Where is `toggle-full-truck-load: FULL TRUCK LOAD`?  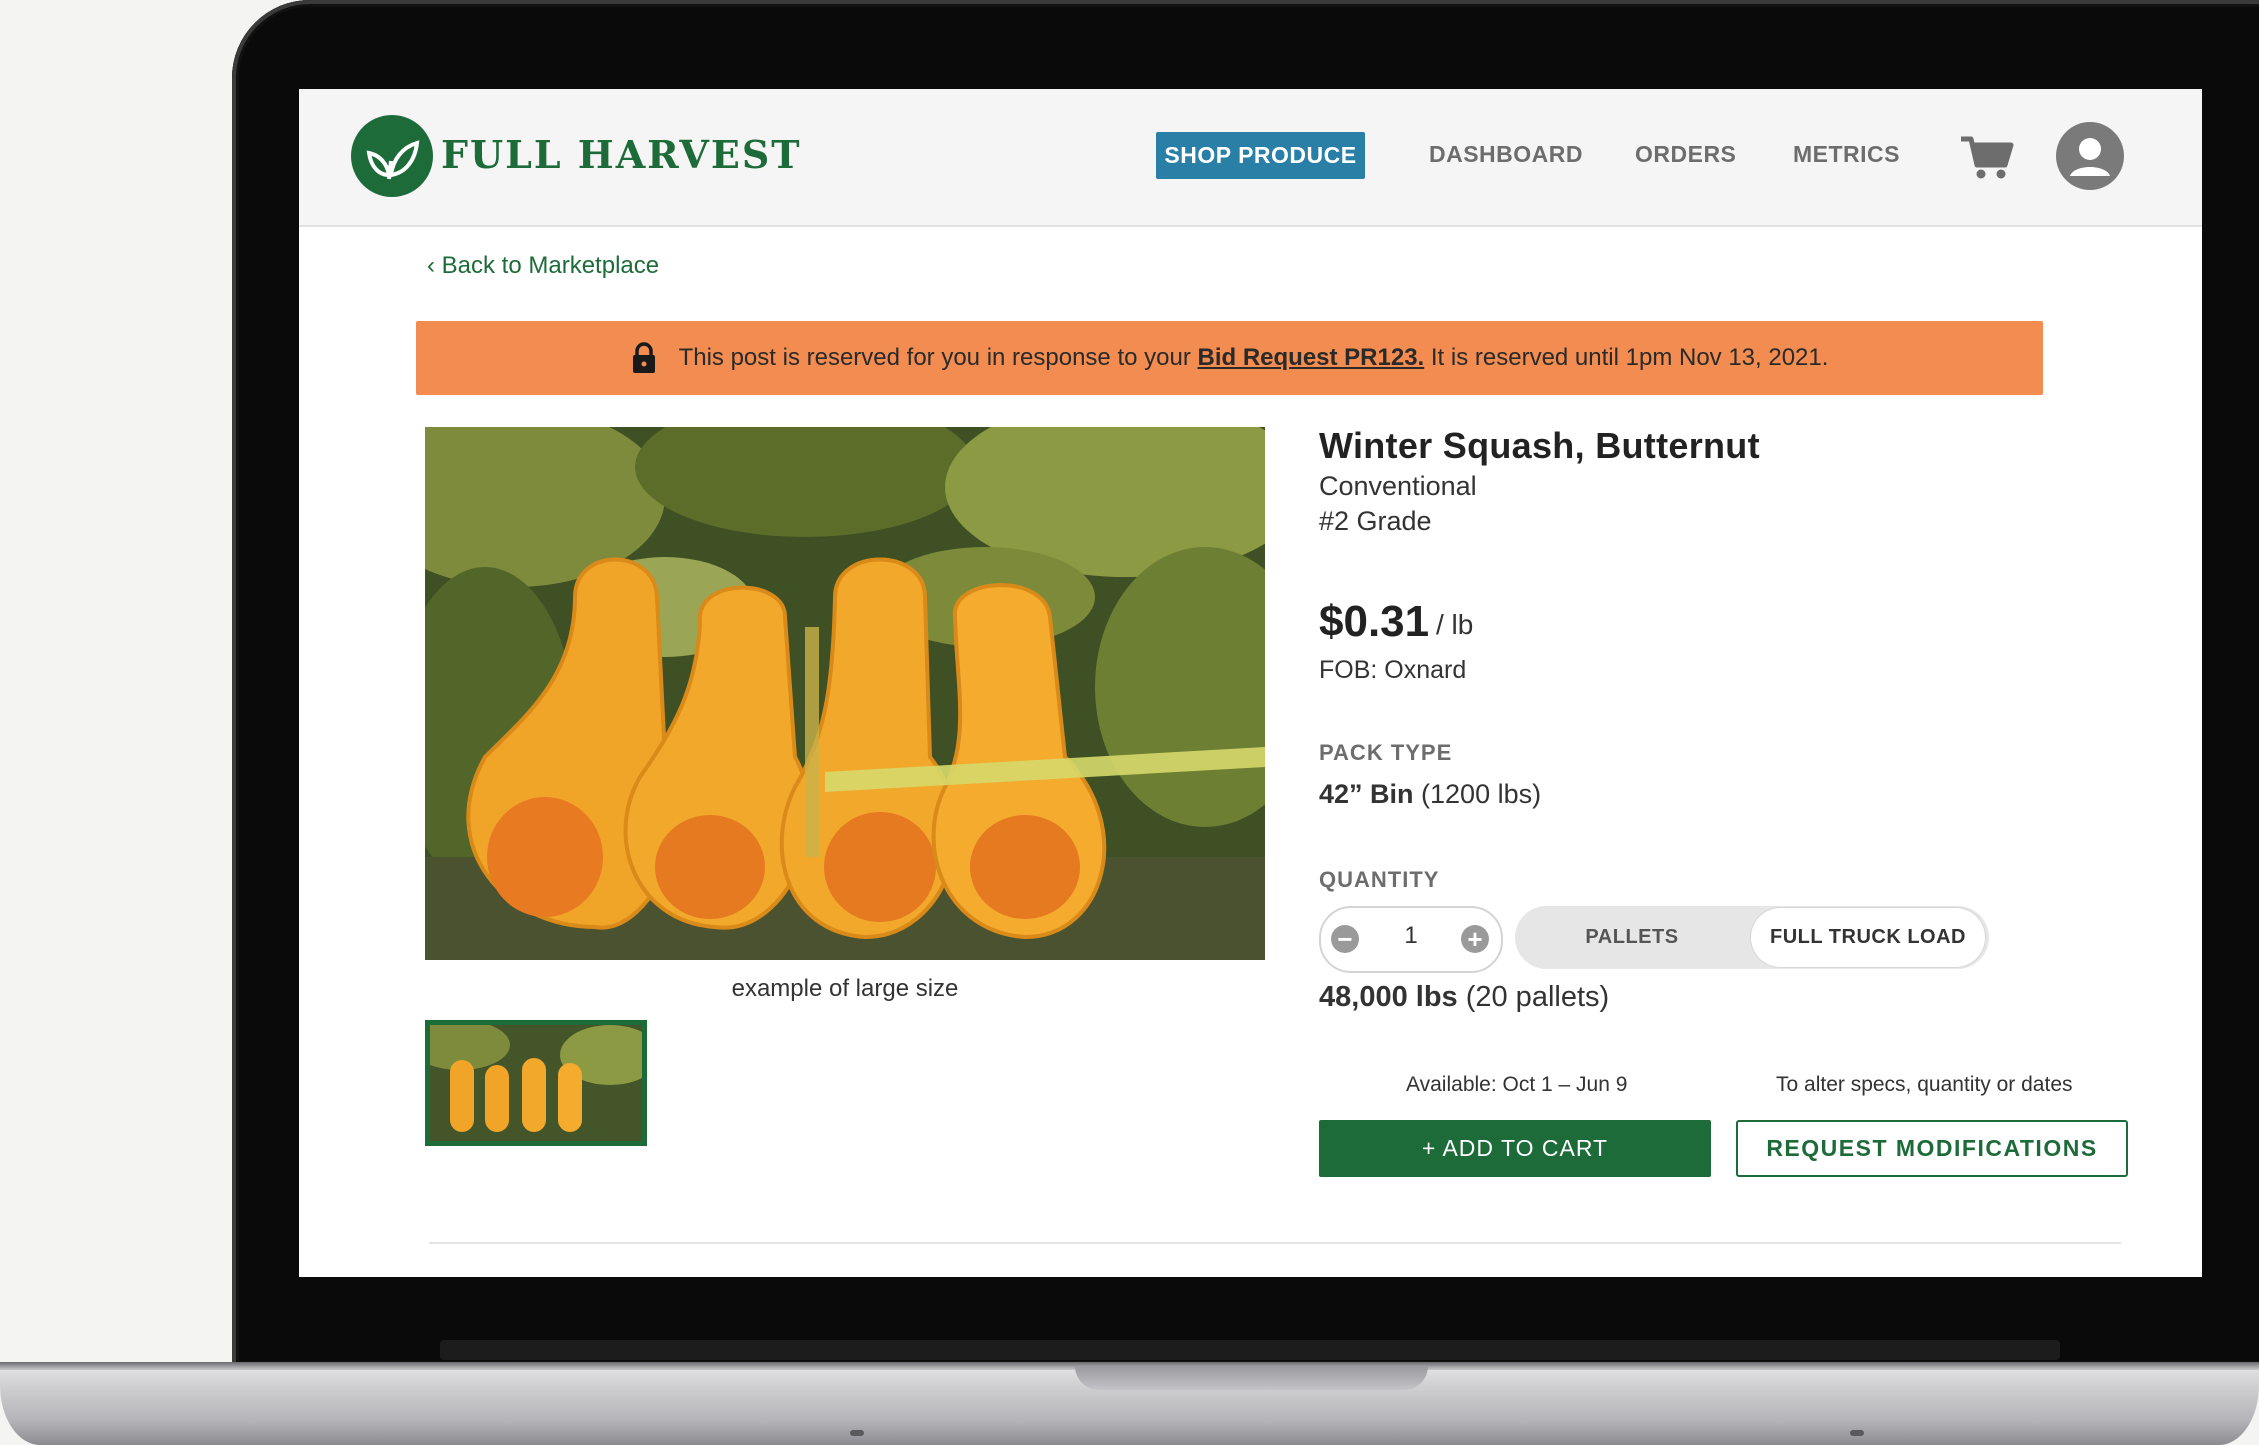 toggle-full-truck-load: FULL TRUCK LOAD is located at coordinates (1868, 937).